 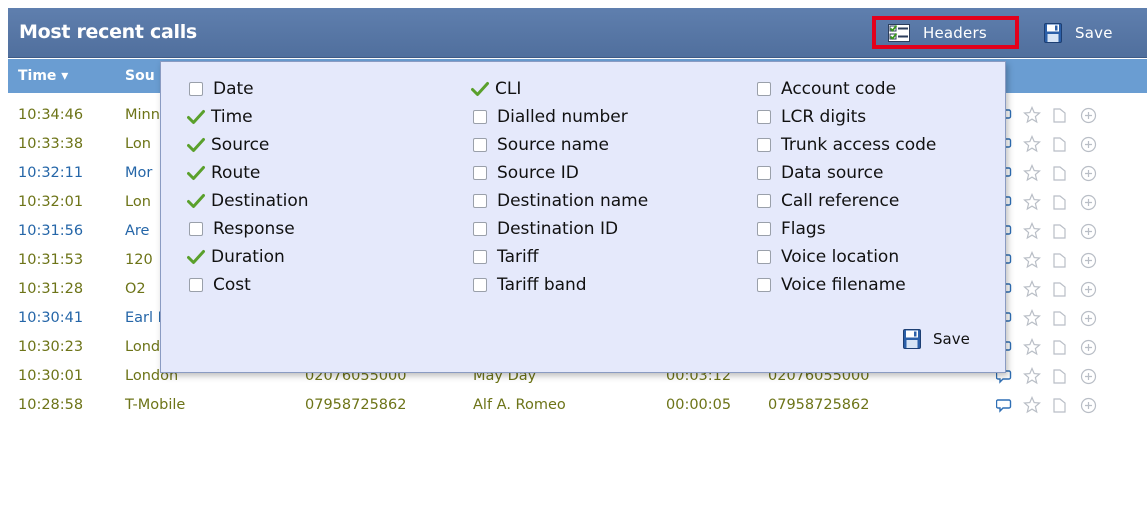 What do you see at coordinates (828, 201) in the screenshot?
I see `header-option-call-reference: Call reference` at bounding box center [828, 201].